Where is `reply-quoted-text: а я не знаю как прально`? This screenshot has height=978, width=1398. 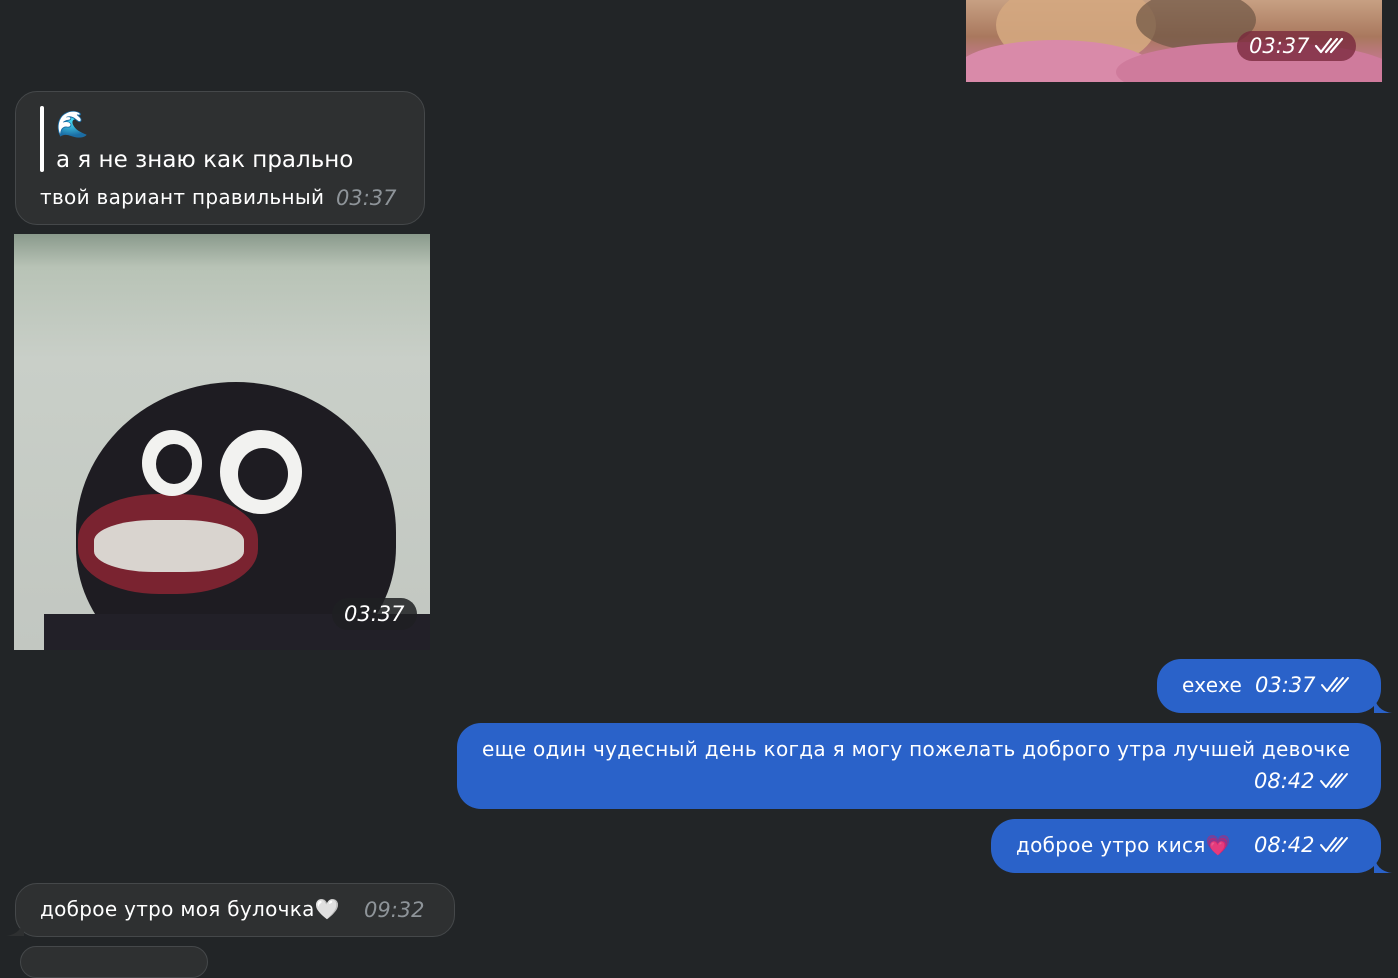
reply-quoted-text: а я не знаю как прально is located at coordinates (204, 160).